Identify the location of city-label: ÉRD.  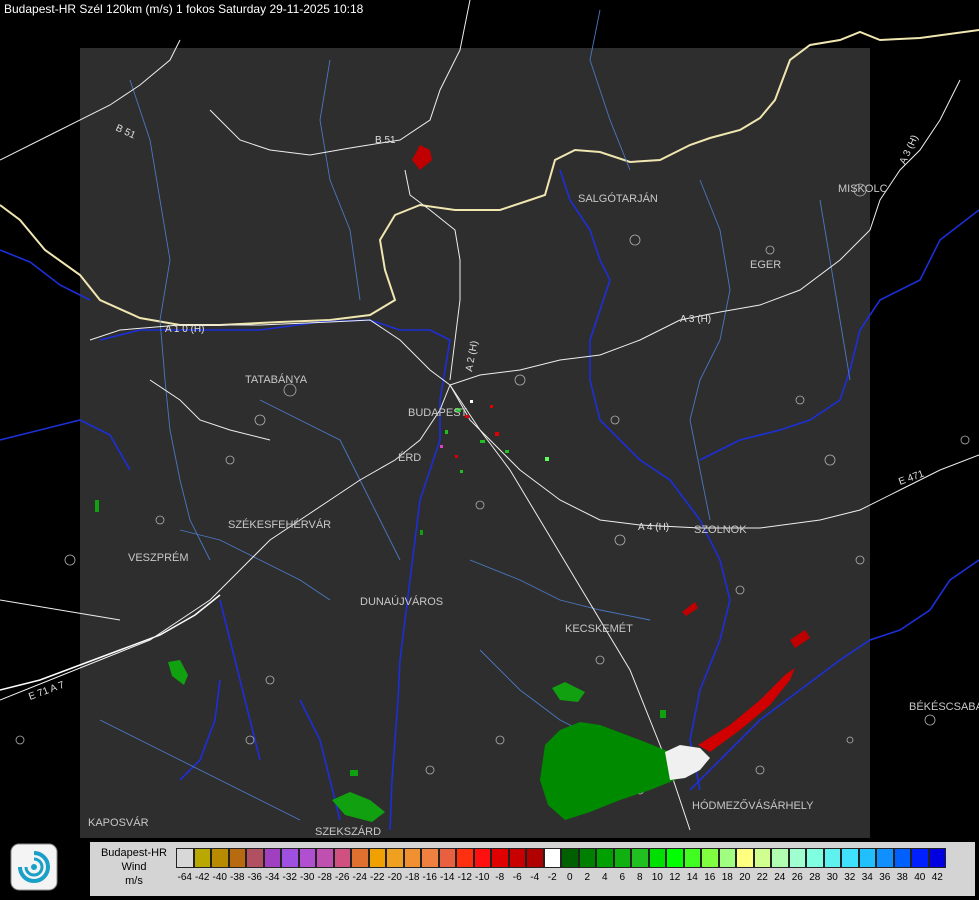
(409, 457).